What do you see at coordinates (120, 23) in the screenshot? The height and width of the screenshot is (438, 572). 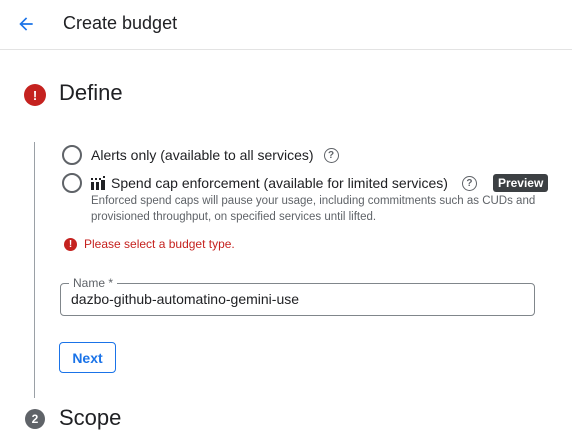 I see `page-title: Create budget` at bounding box center [120, 23].